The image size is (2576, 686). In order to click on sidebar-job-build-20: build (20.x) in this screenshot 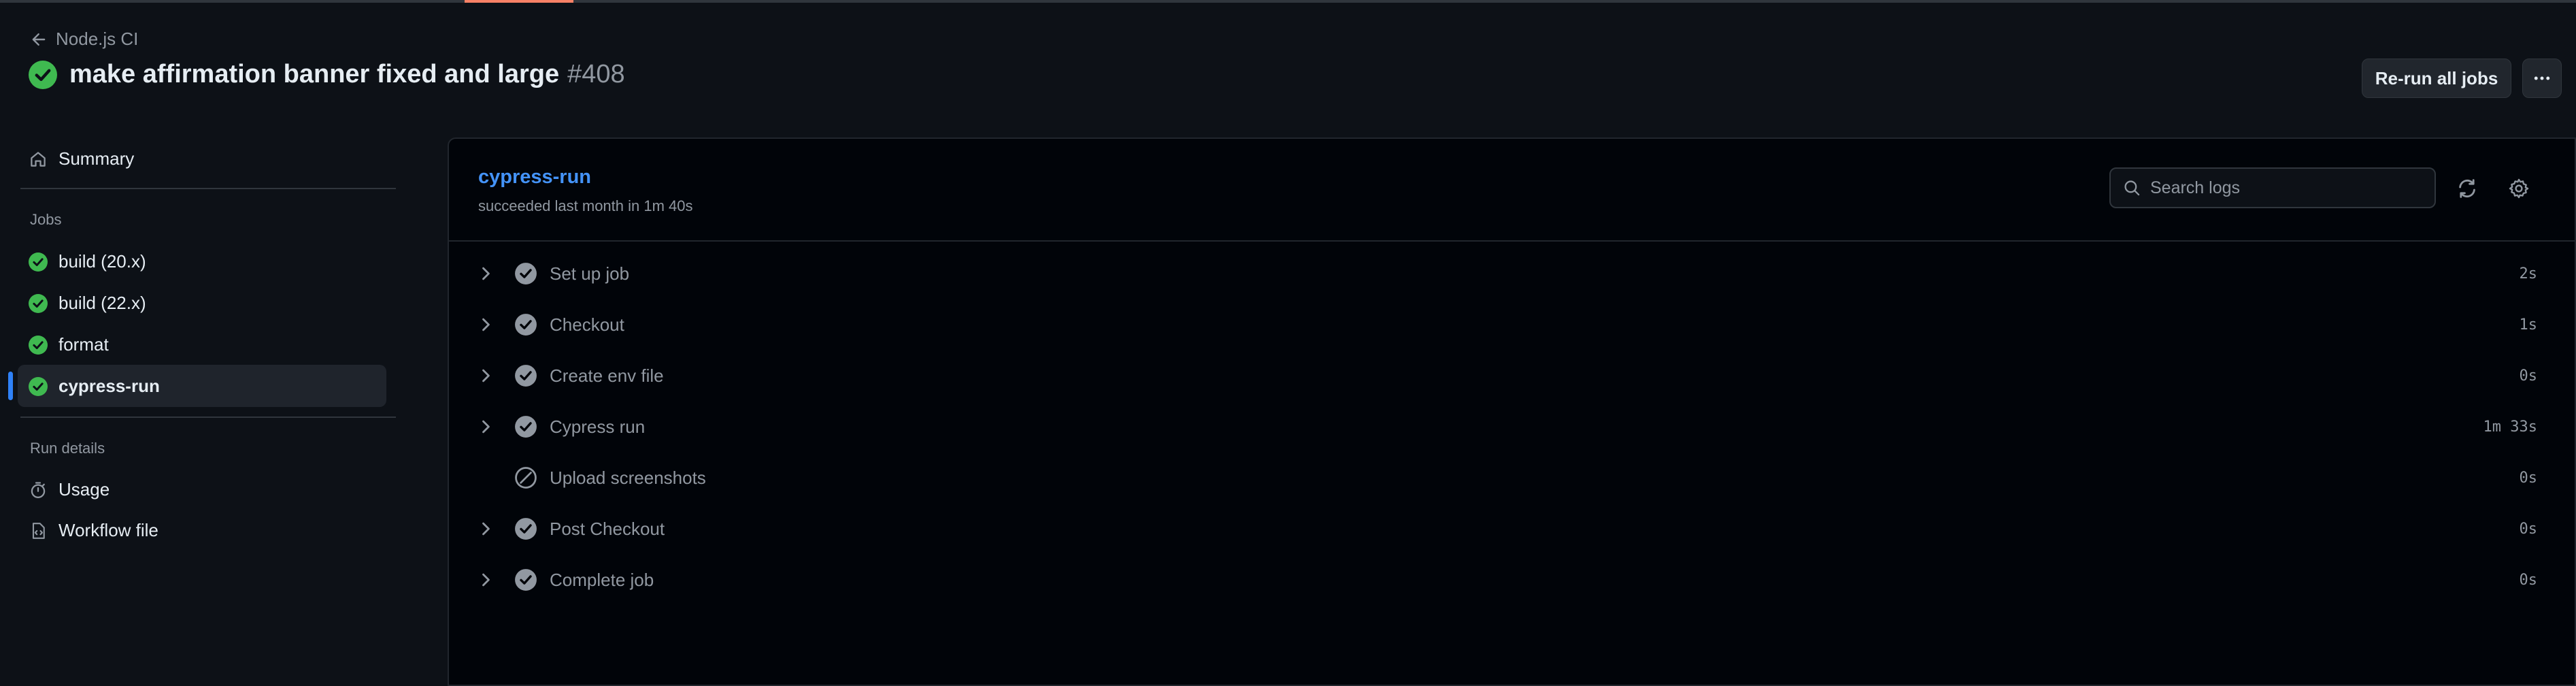, I will do `click(87, 261)`.